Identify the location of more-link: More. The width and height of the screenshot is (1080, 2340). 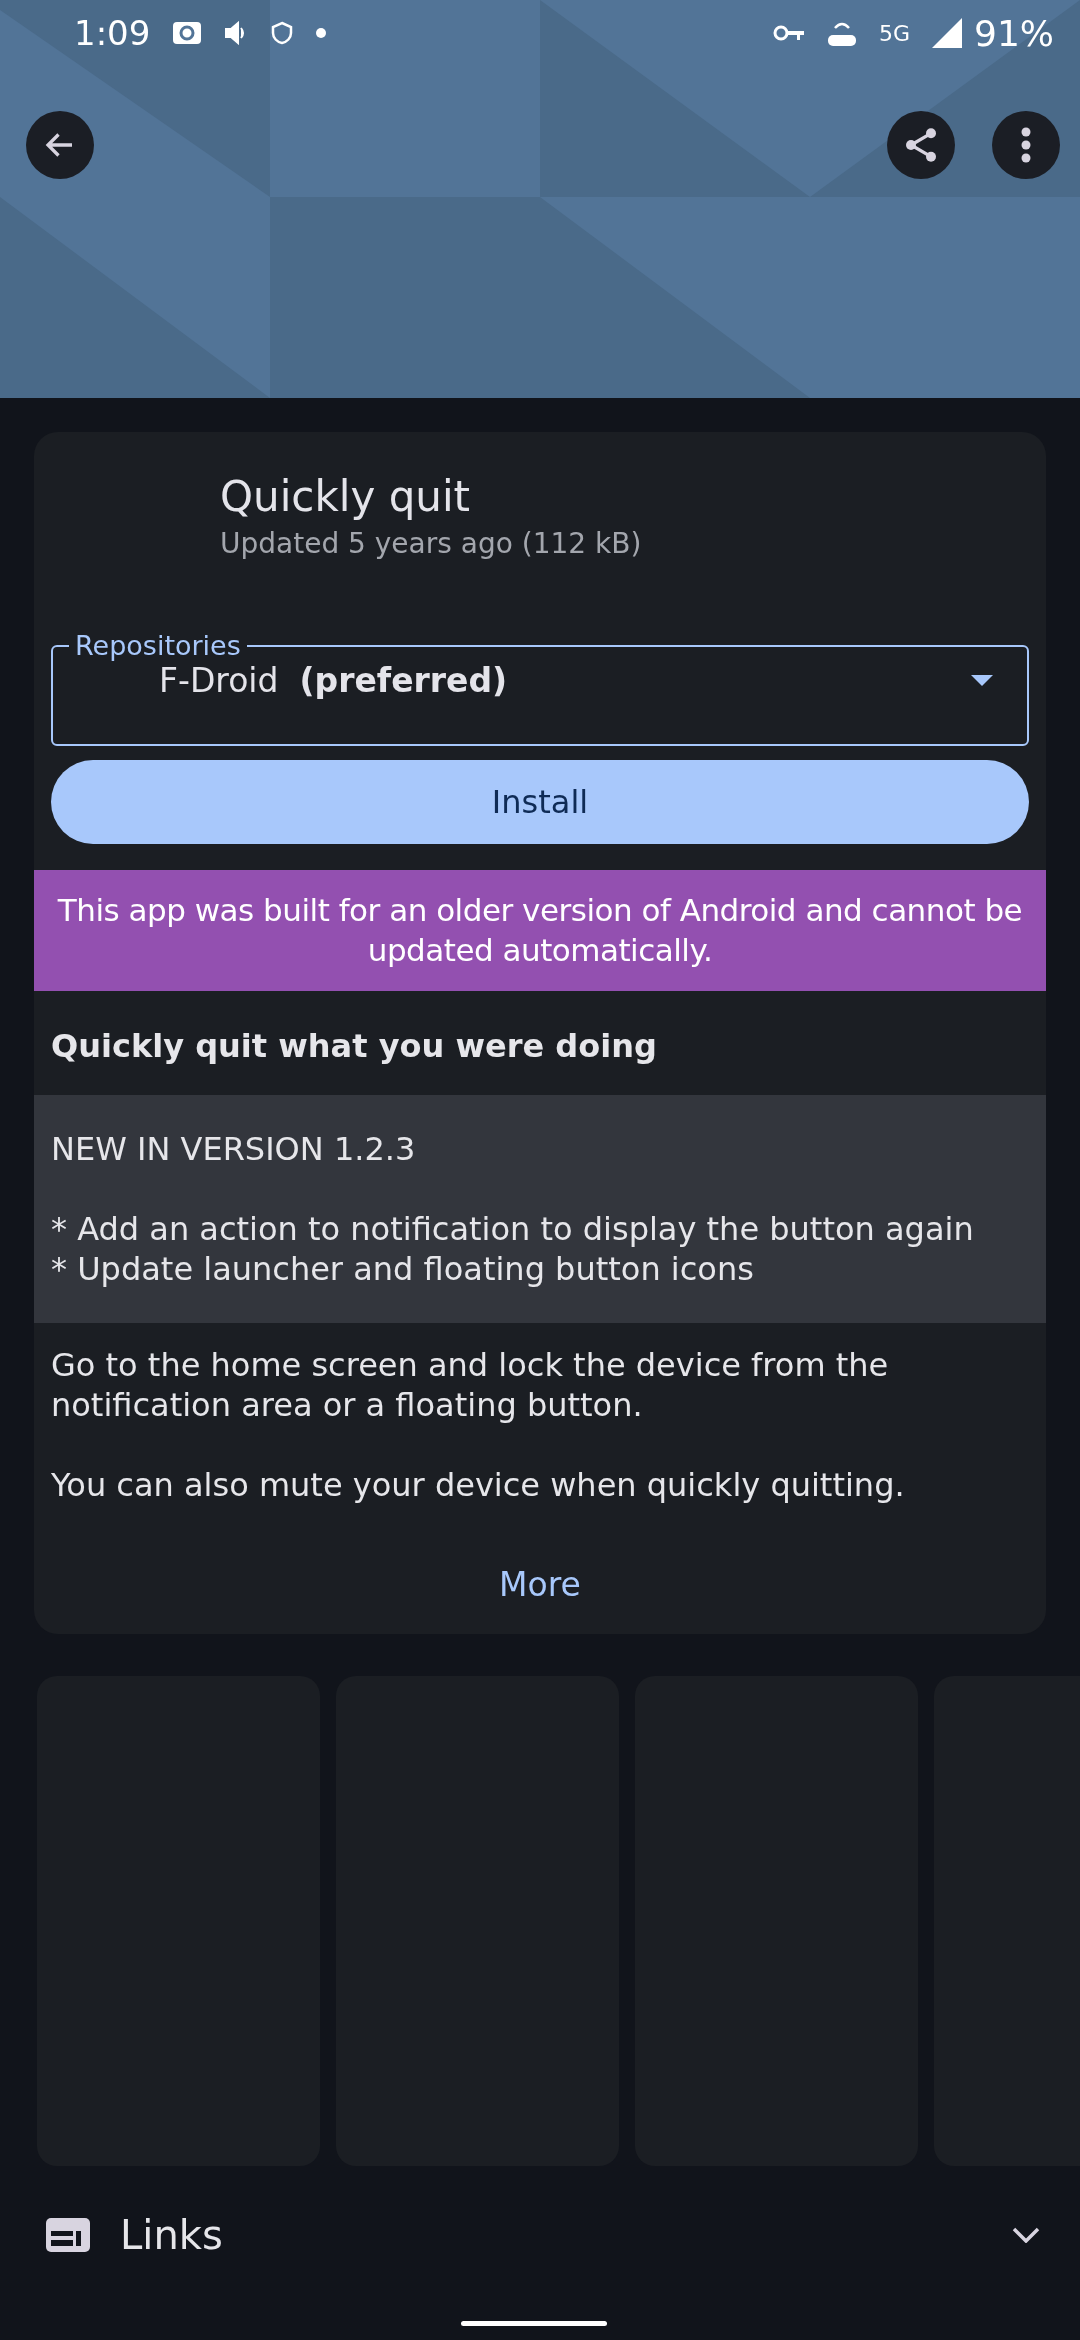
(540, 1584).